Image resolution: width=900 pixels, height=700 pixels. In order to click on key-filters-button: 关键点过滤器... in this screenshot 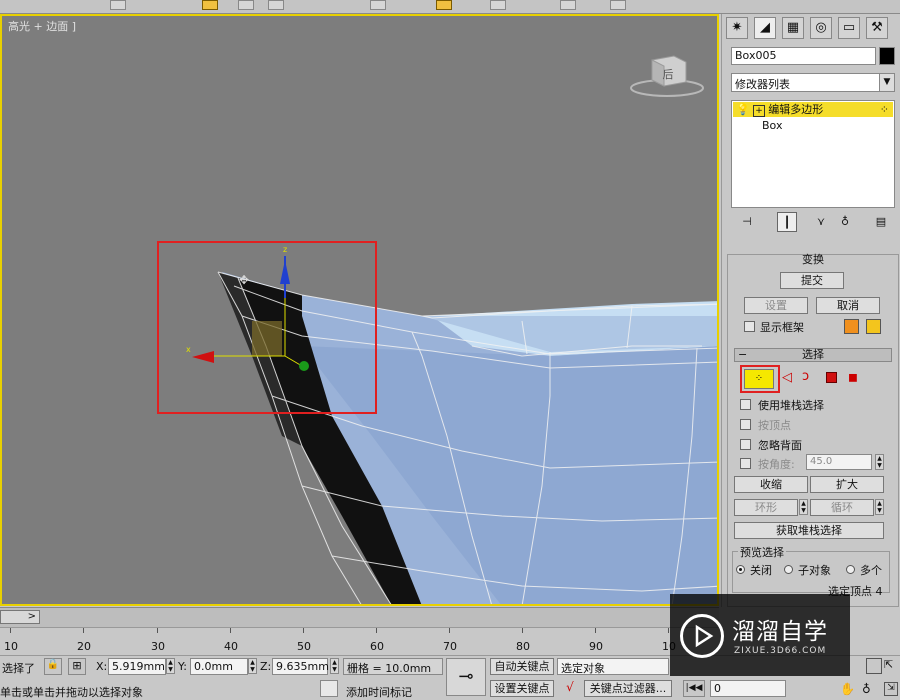, I will do `click(628, 688)`.